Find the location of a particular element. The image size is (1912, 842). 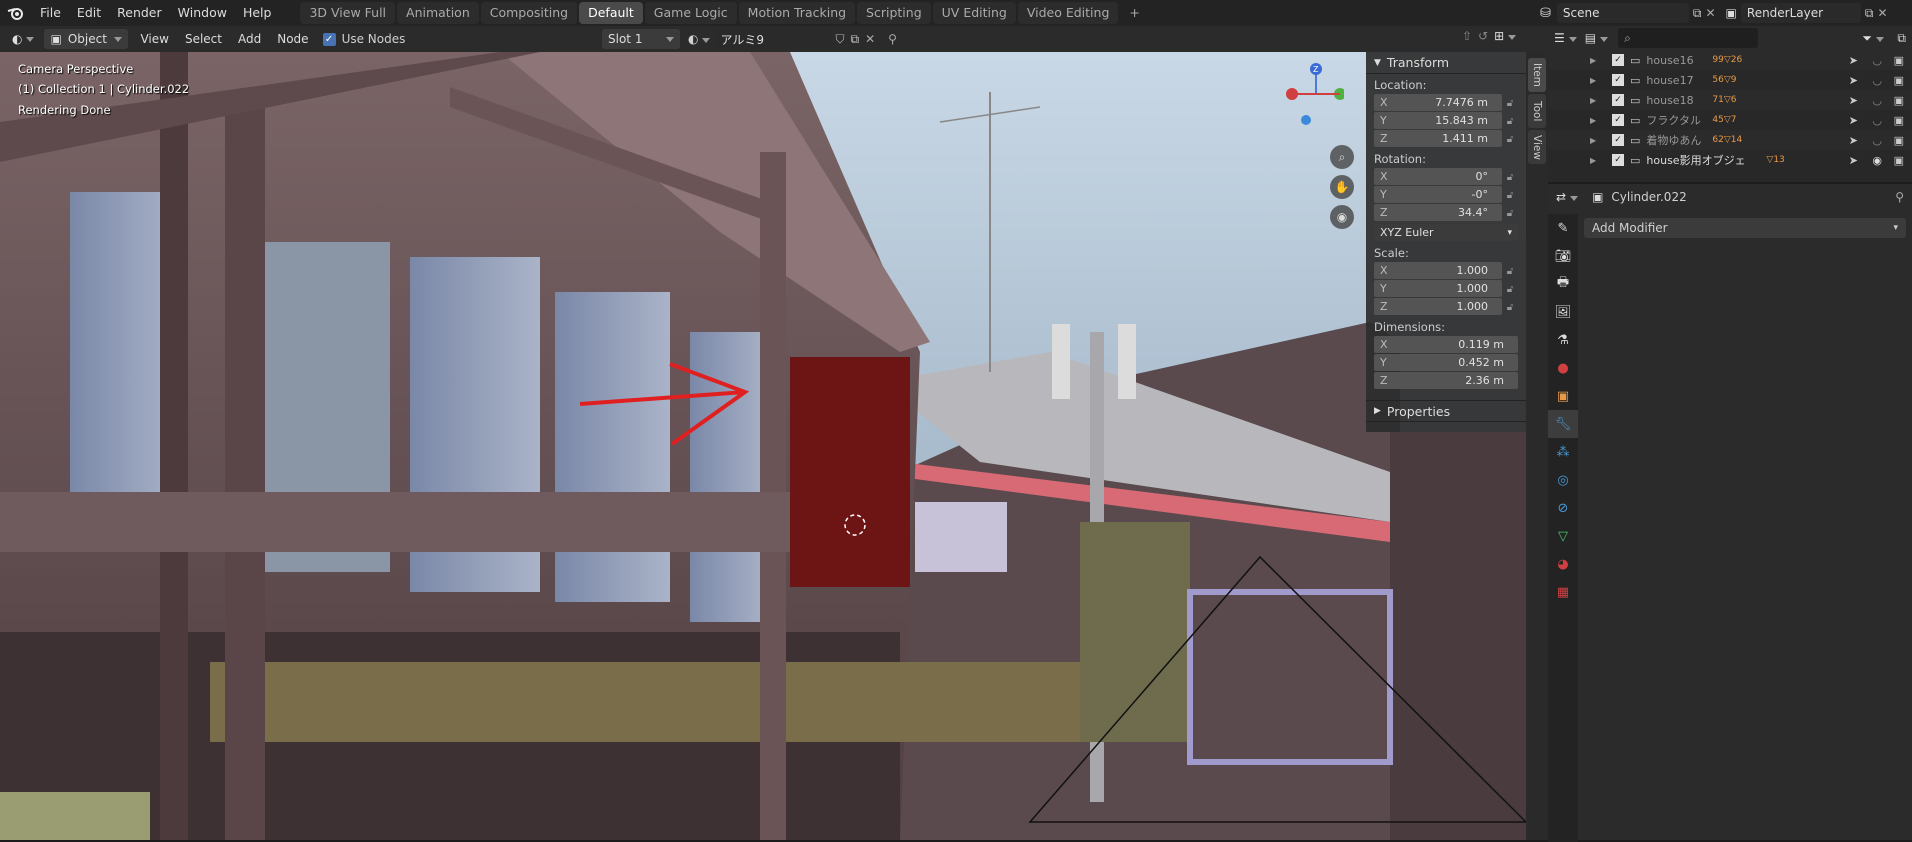

tab-default: Default is located at coordinates (611, 13).